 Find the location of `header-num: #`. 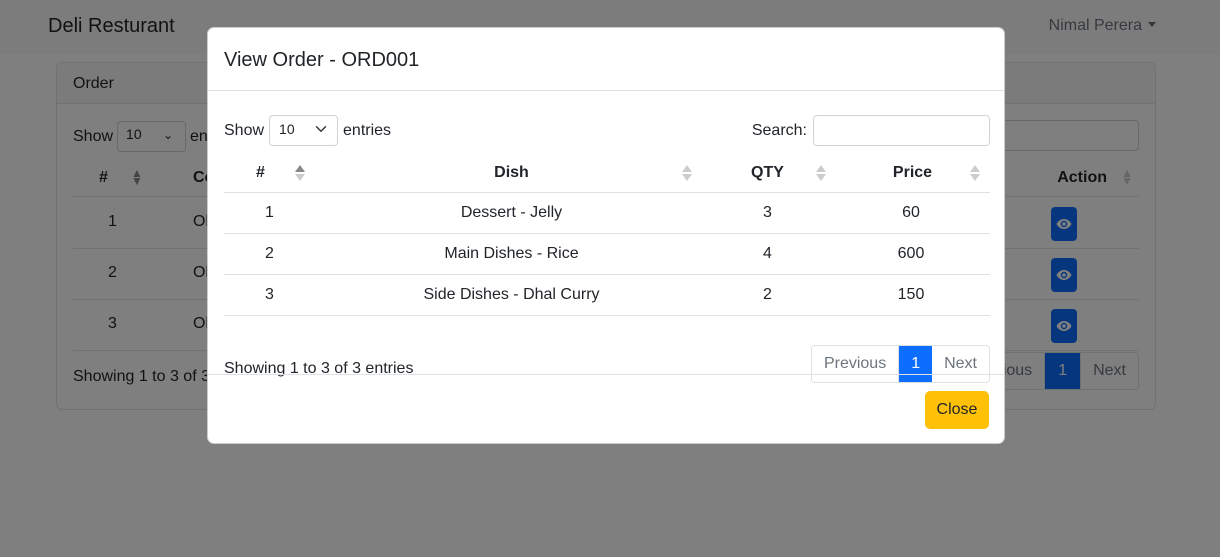

header-num: # is located at coordinates (269, 173).